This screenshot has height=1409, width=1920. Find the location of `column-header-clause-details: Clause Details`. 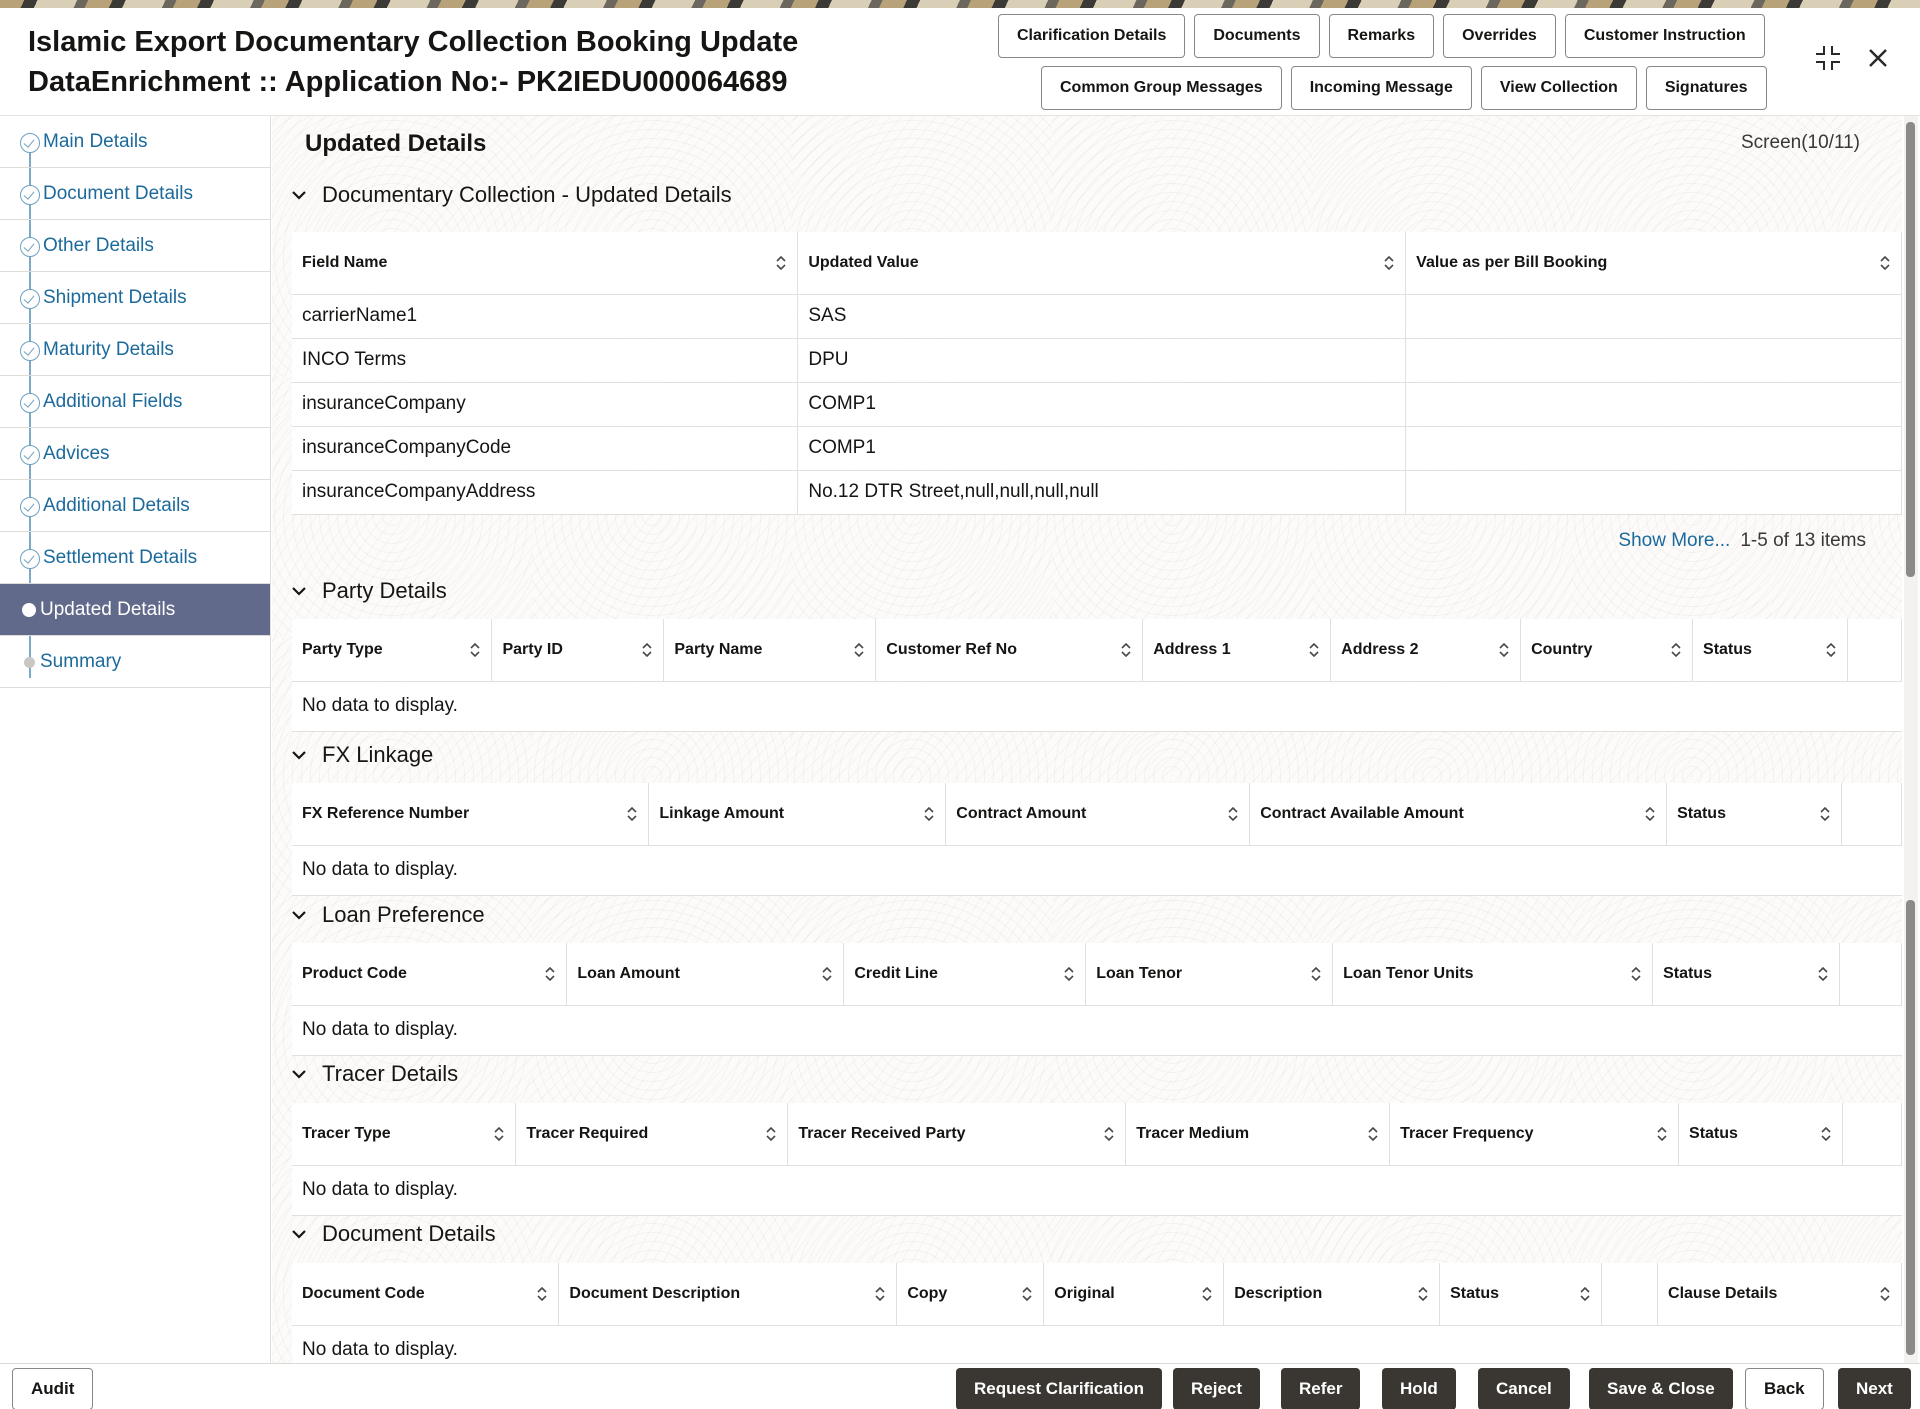

column-header-clause-details: Clause Details is located at coordinates (1779, 1294).